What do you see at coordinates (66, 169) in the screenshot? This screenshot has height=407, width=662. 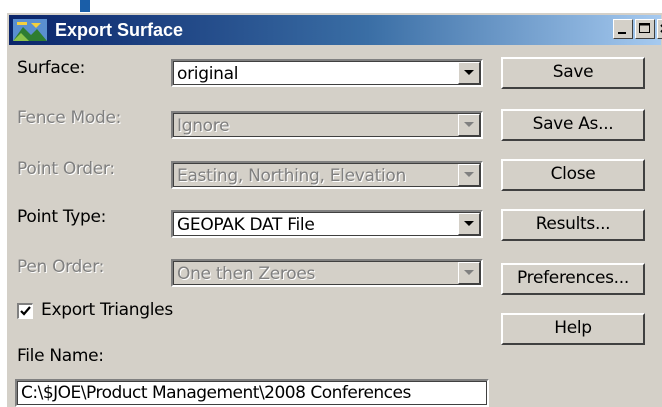 I see `point-order-label: Point Order:` at bounding box center [66, 169].